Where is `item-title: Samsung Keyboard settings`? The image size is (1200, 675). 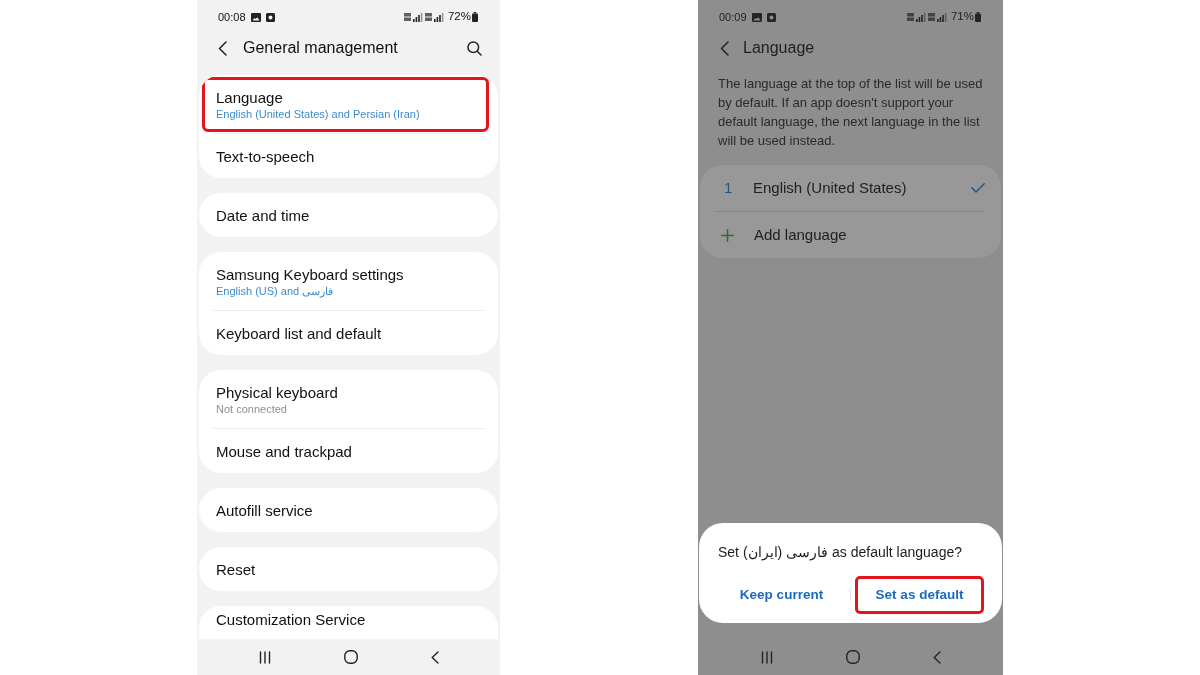 item-title: Samsung Keyboard settings is located at coordinates (310, 274).